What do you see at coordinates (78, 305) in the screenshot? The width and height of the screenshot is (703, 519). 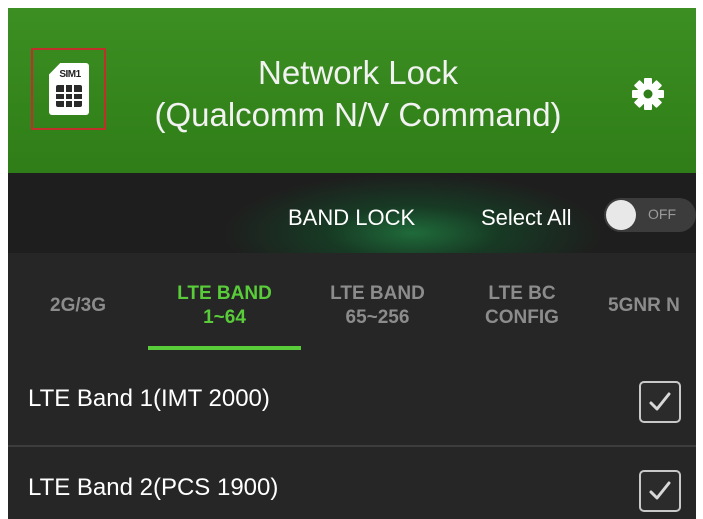 I see `tab-2g-3g: 2G/3G` at bounding box center [78, 305].